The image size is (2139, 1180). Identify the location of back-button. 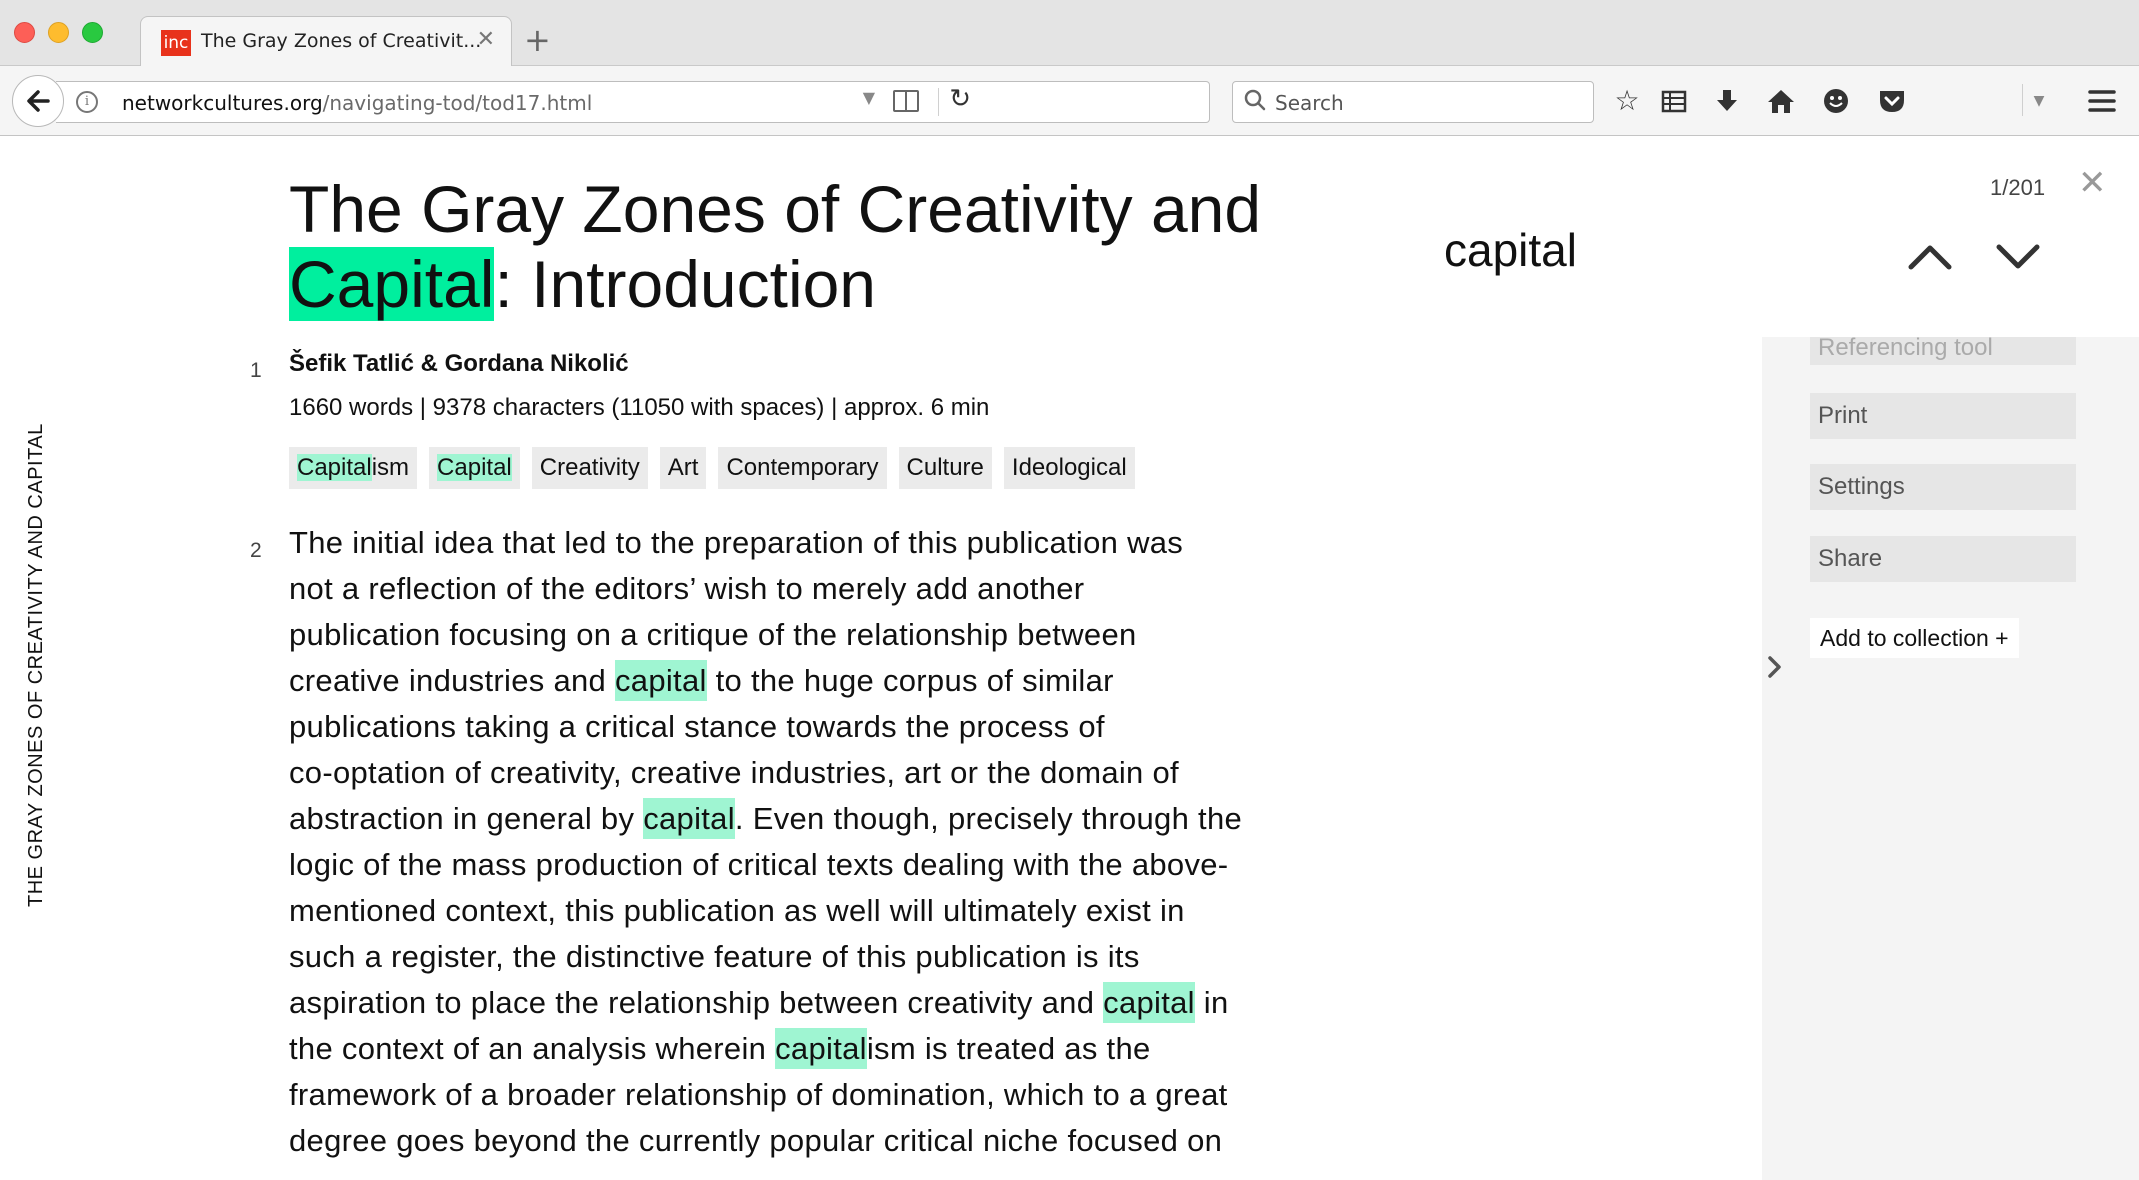
(38, 101).